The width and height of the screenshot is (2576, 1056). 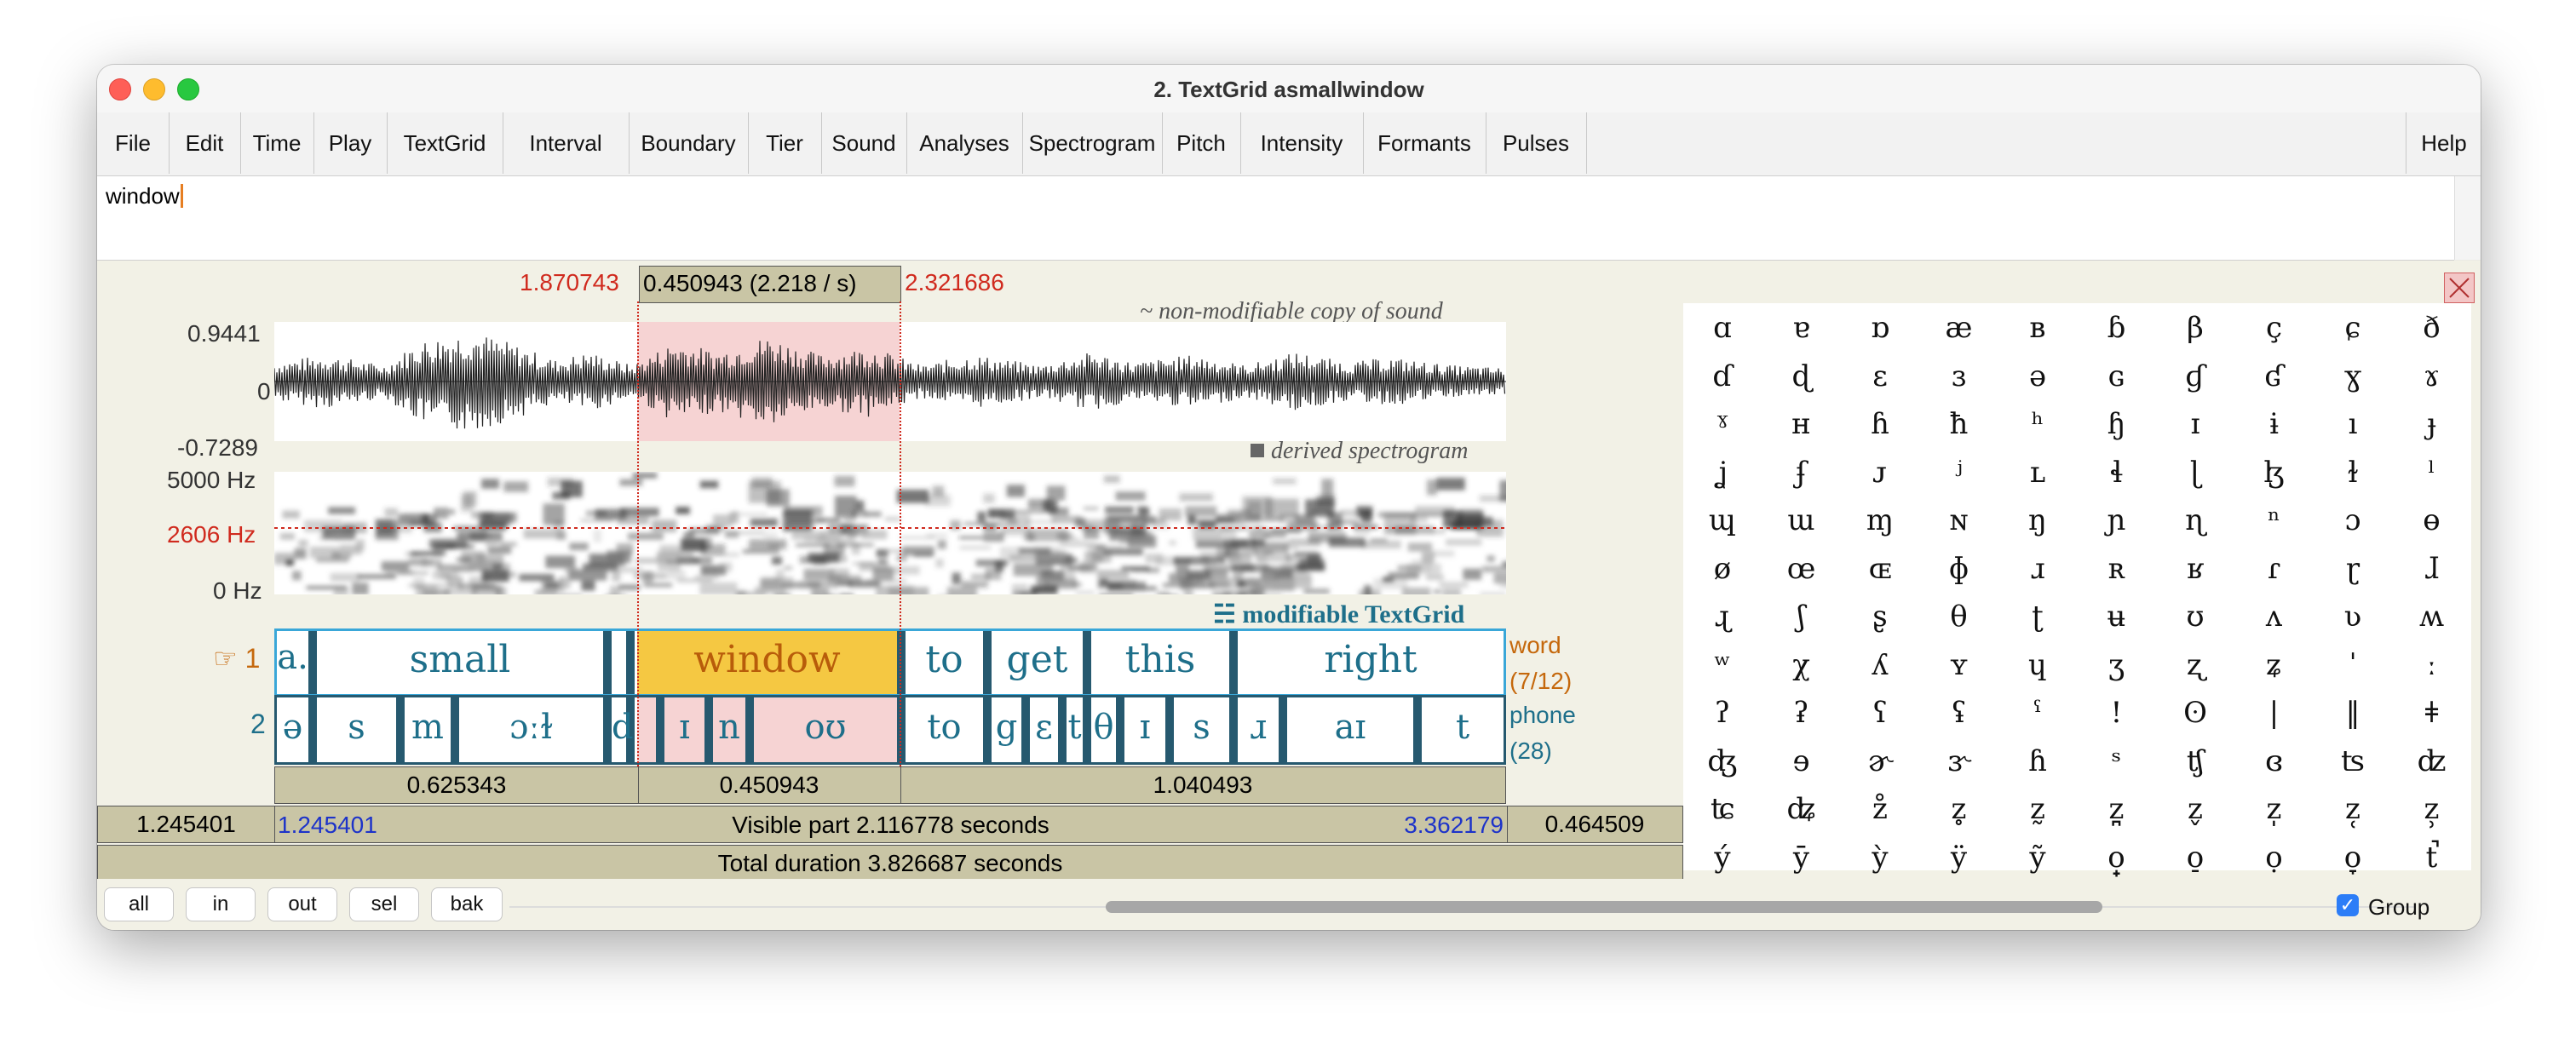 I want to click on word-interval: a., so click(x=292, y=657).